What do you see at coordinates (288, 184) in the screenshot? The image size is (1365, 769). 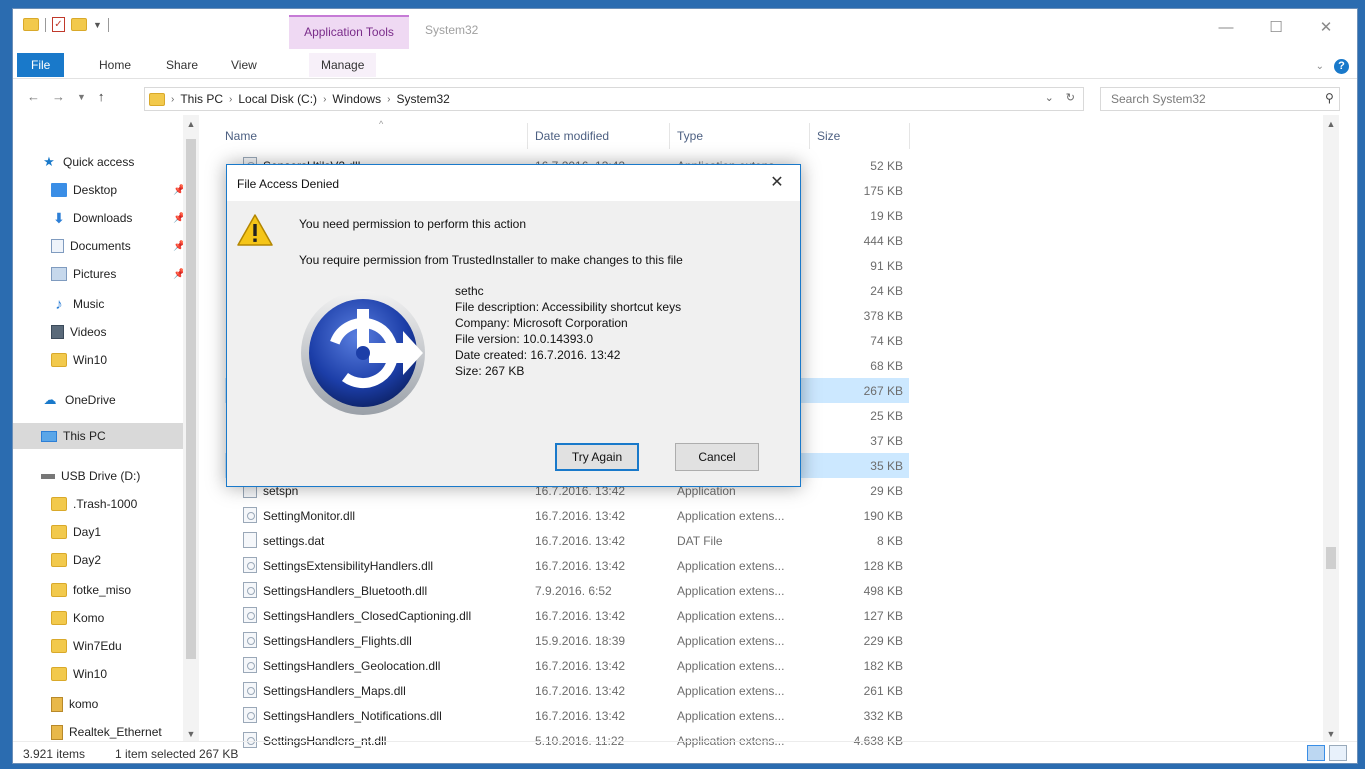 I see `dialog-title: File Access Denied` at bounding box center [288, 184].